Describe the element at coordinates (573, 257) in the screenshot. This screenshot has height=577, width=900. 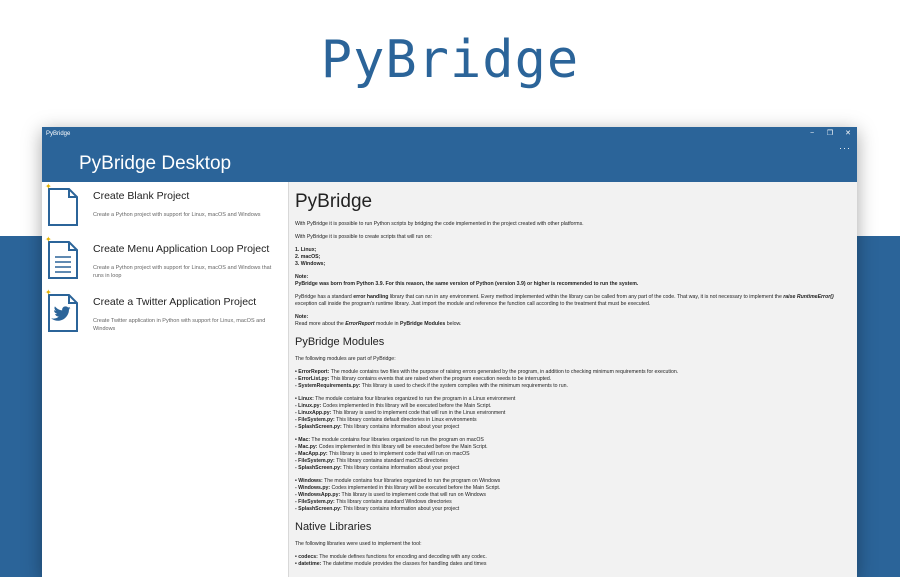
I see `os-list: 1. Linux; 2. macOS; 3. Windows;` at that location.